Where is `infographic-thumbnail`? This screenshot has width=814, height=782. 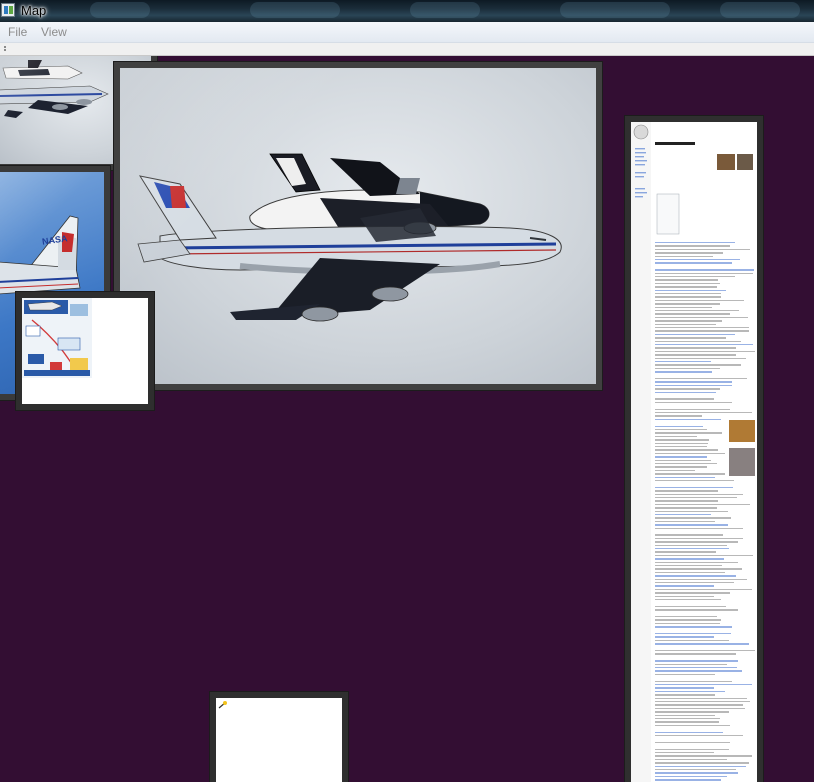
infographic-thumbnail is located at coordinates (85, 351).